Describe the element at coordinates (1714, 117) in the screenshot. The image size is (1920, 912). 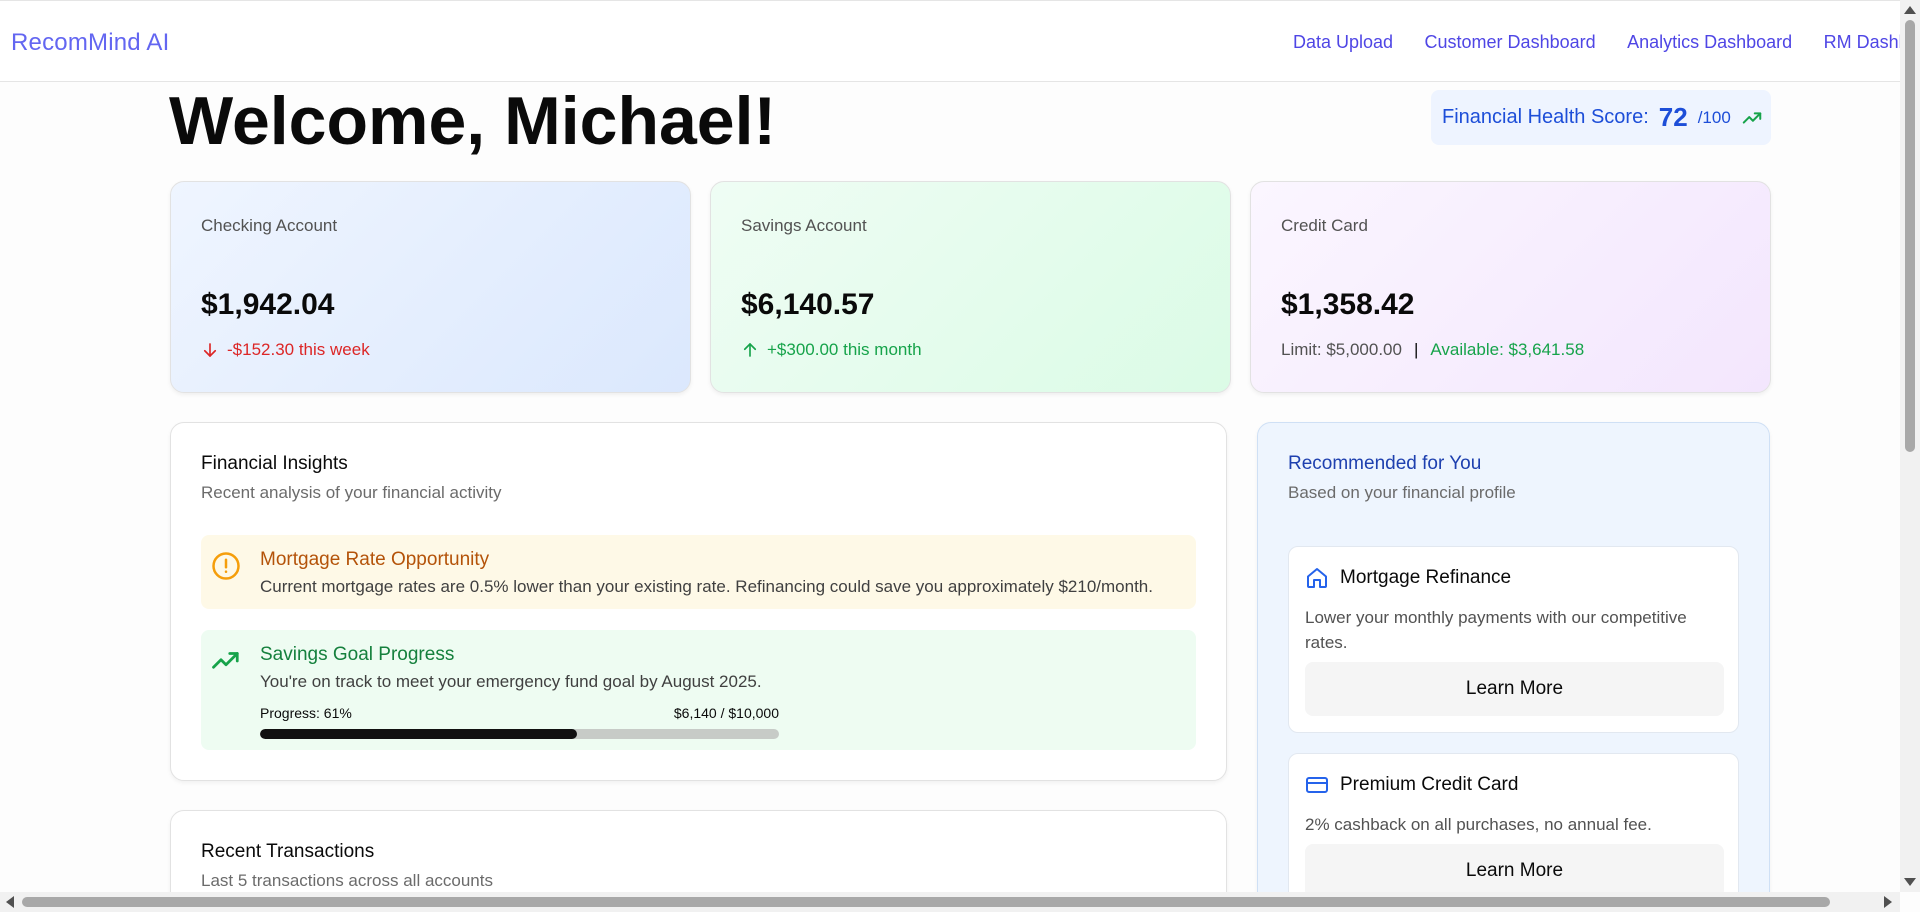
I see `health-score-max: /100` at that location.